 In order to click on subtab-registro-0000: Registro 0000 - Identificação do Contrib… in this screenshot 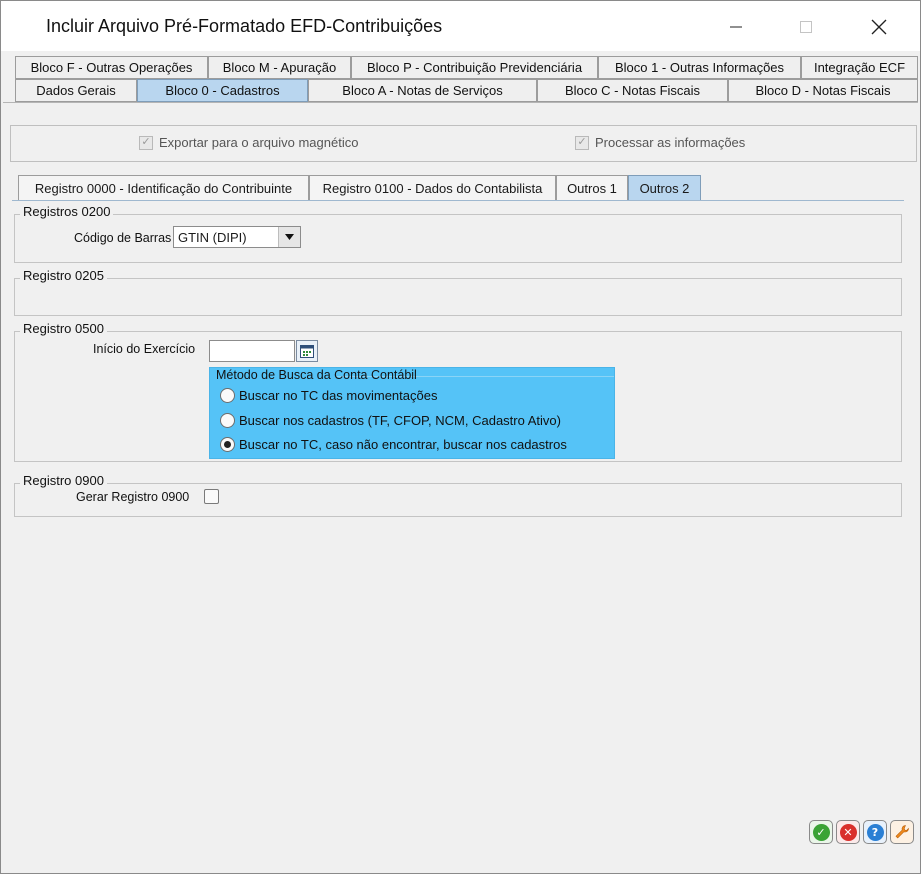, I will do `click(163, 188)`.